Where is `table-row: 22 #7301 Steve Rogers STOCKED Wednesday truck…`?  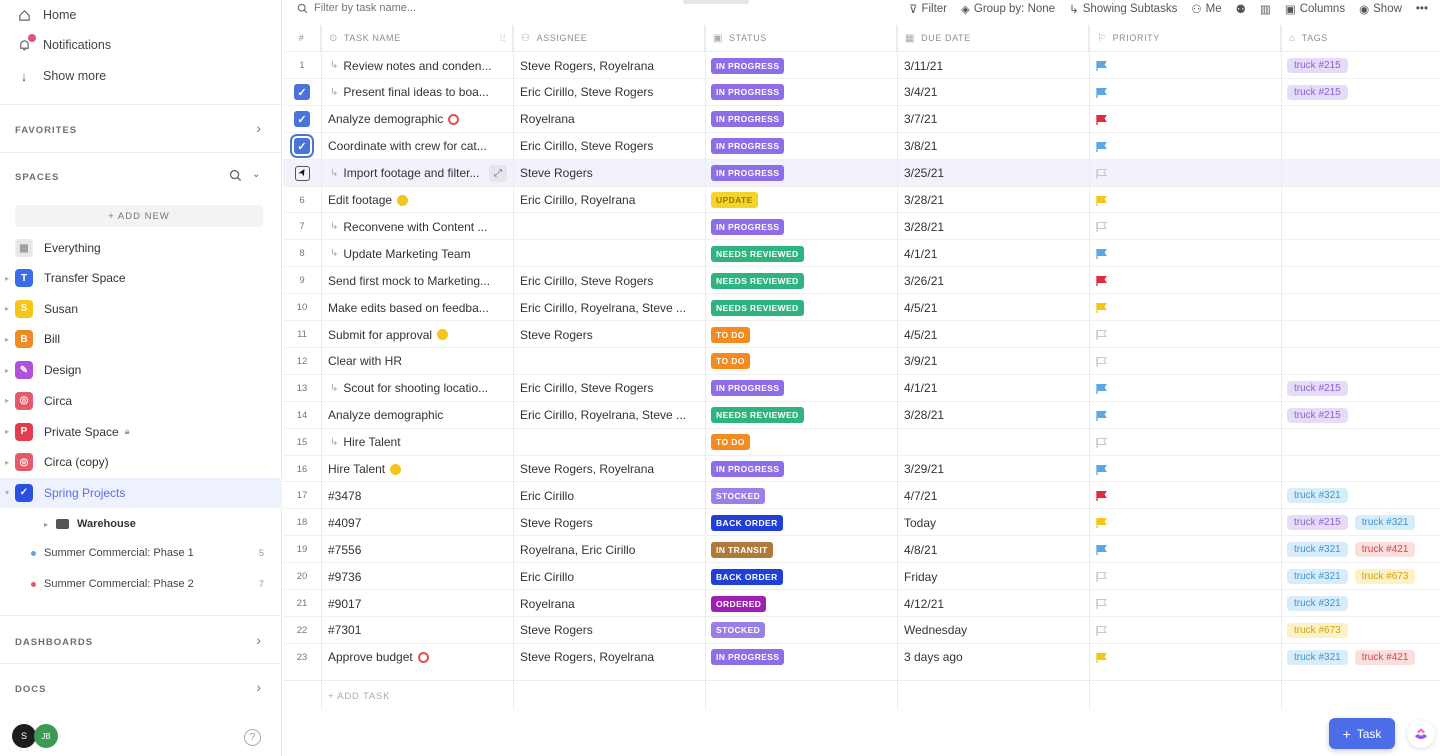
table-row: 22 #7301 Steve Rogers STOCKED Wednesday truck… is located at coordinates (861, 629).